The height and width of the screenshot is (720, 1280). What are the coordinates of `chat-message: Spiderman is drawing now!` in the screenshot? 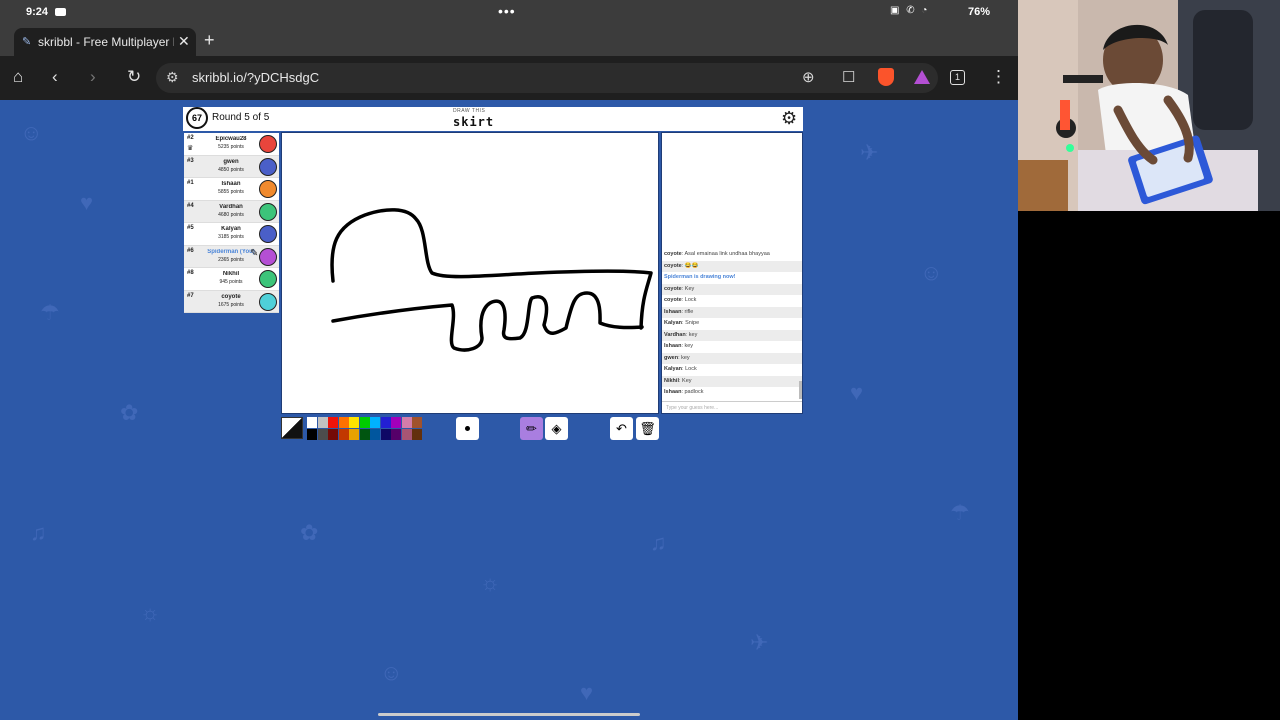 It's located at (700, 277).